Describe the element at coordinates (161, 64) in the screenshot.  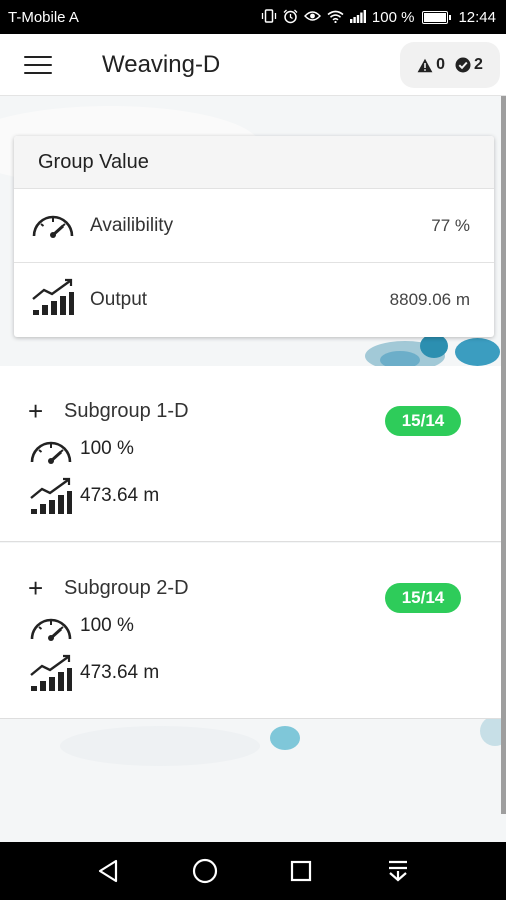
I see `page-title: Weaving-D` at that location.